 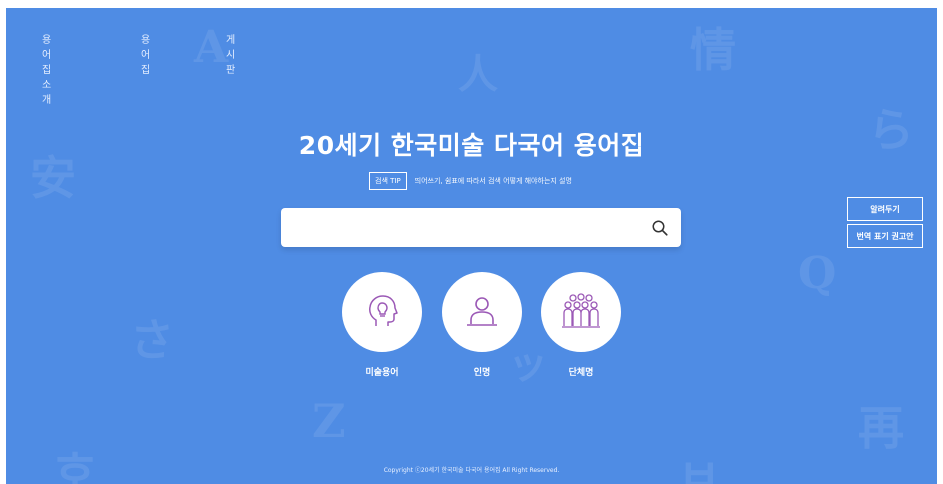 I want to click on bg-glyph-jae: 再, so click(x=881, y=428).